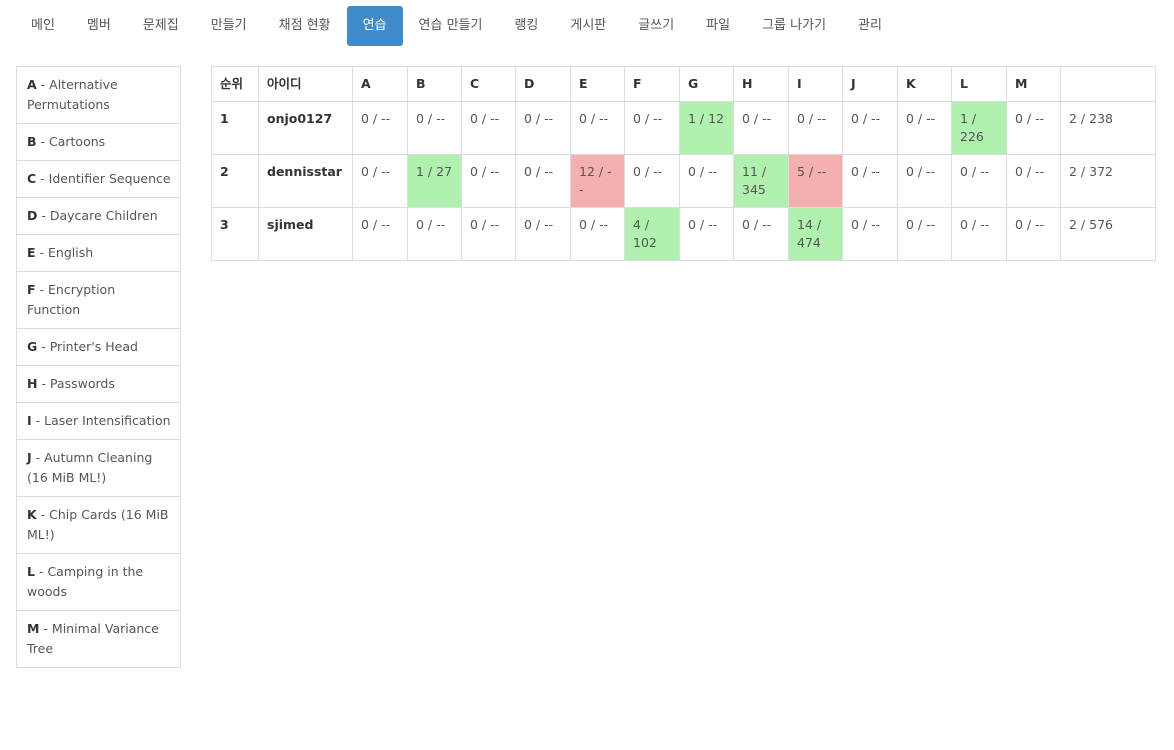 The width and height of the screenshot is (1174, 750). What do you see at coordinates (374, 26) in the screenshot?
I see `nav-tab: 연습` at bounding box center [374, 26].